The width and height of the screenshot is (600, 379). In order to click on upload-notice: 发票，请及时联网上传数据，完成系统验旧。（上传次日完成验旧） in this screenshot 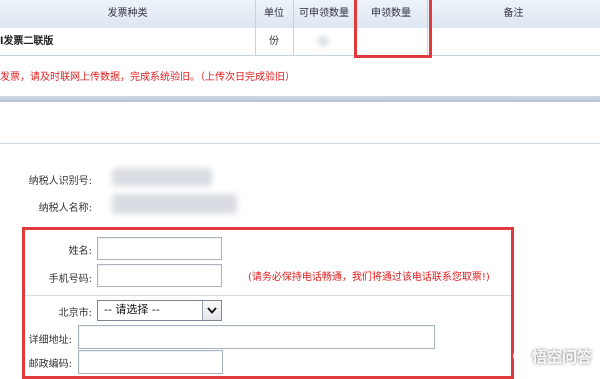, I will do `click(147, 77)`.